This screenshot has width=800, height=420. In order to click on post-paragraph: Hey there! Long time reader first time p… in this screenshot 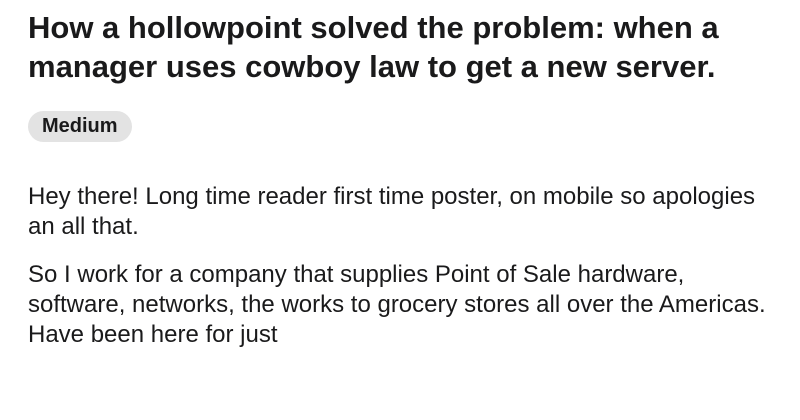, I will do `click(392, 211)`.